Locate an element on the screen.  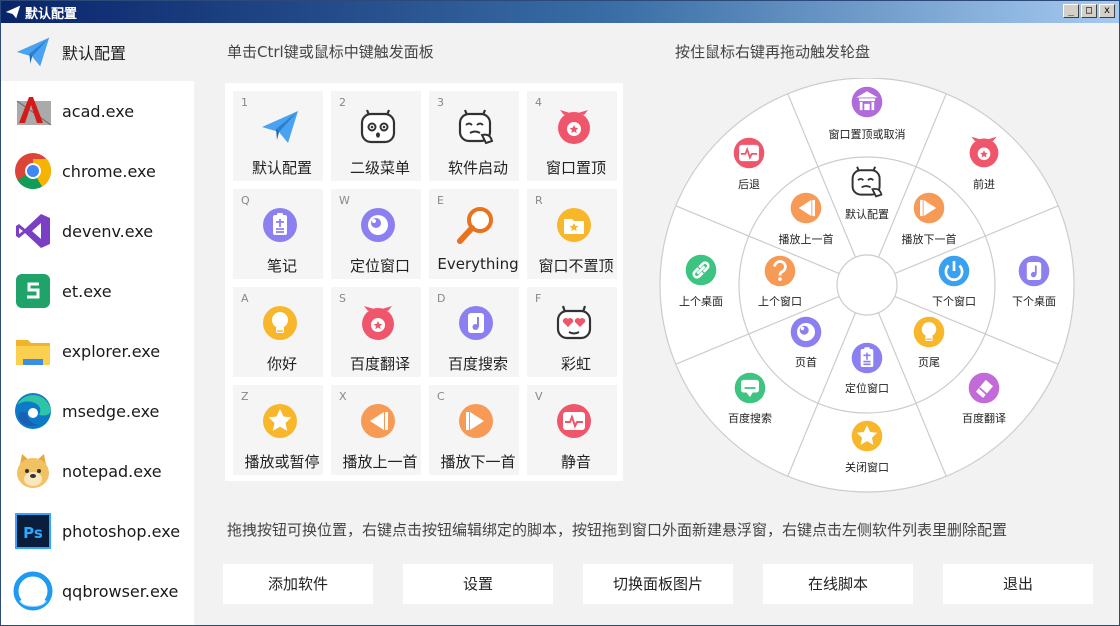
hotkey-label: E is located at coordinates (440, 200).